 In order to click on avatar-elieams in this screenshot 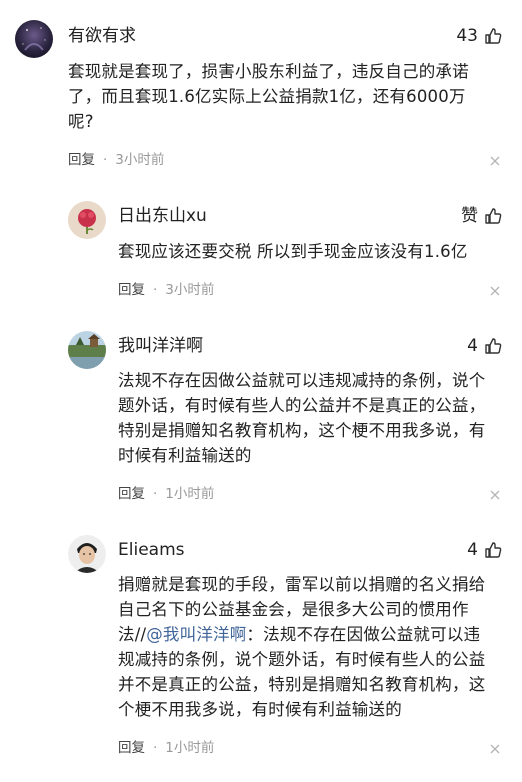, I will do `click(87, 554)`.